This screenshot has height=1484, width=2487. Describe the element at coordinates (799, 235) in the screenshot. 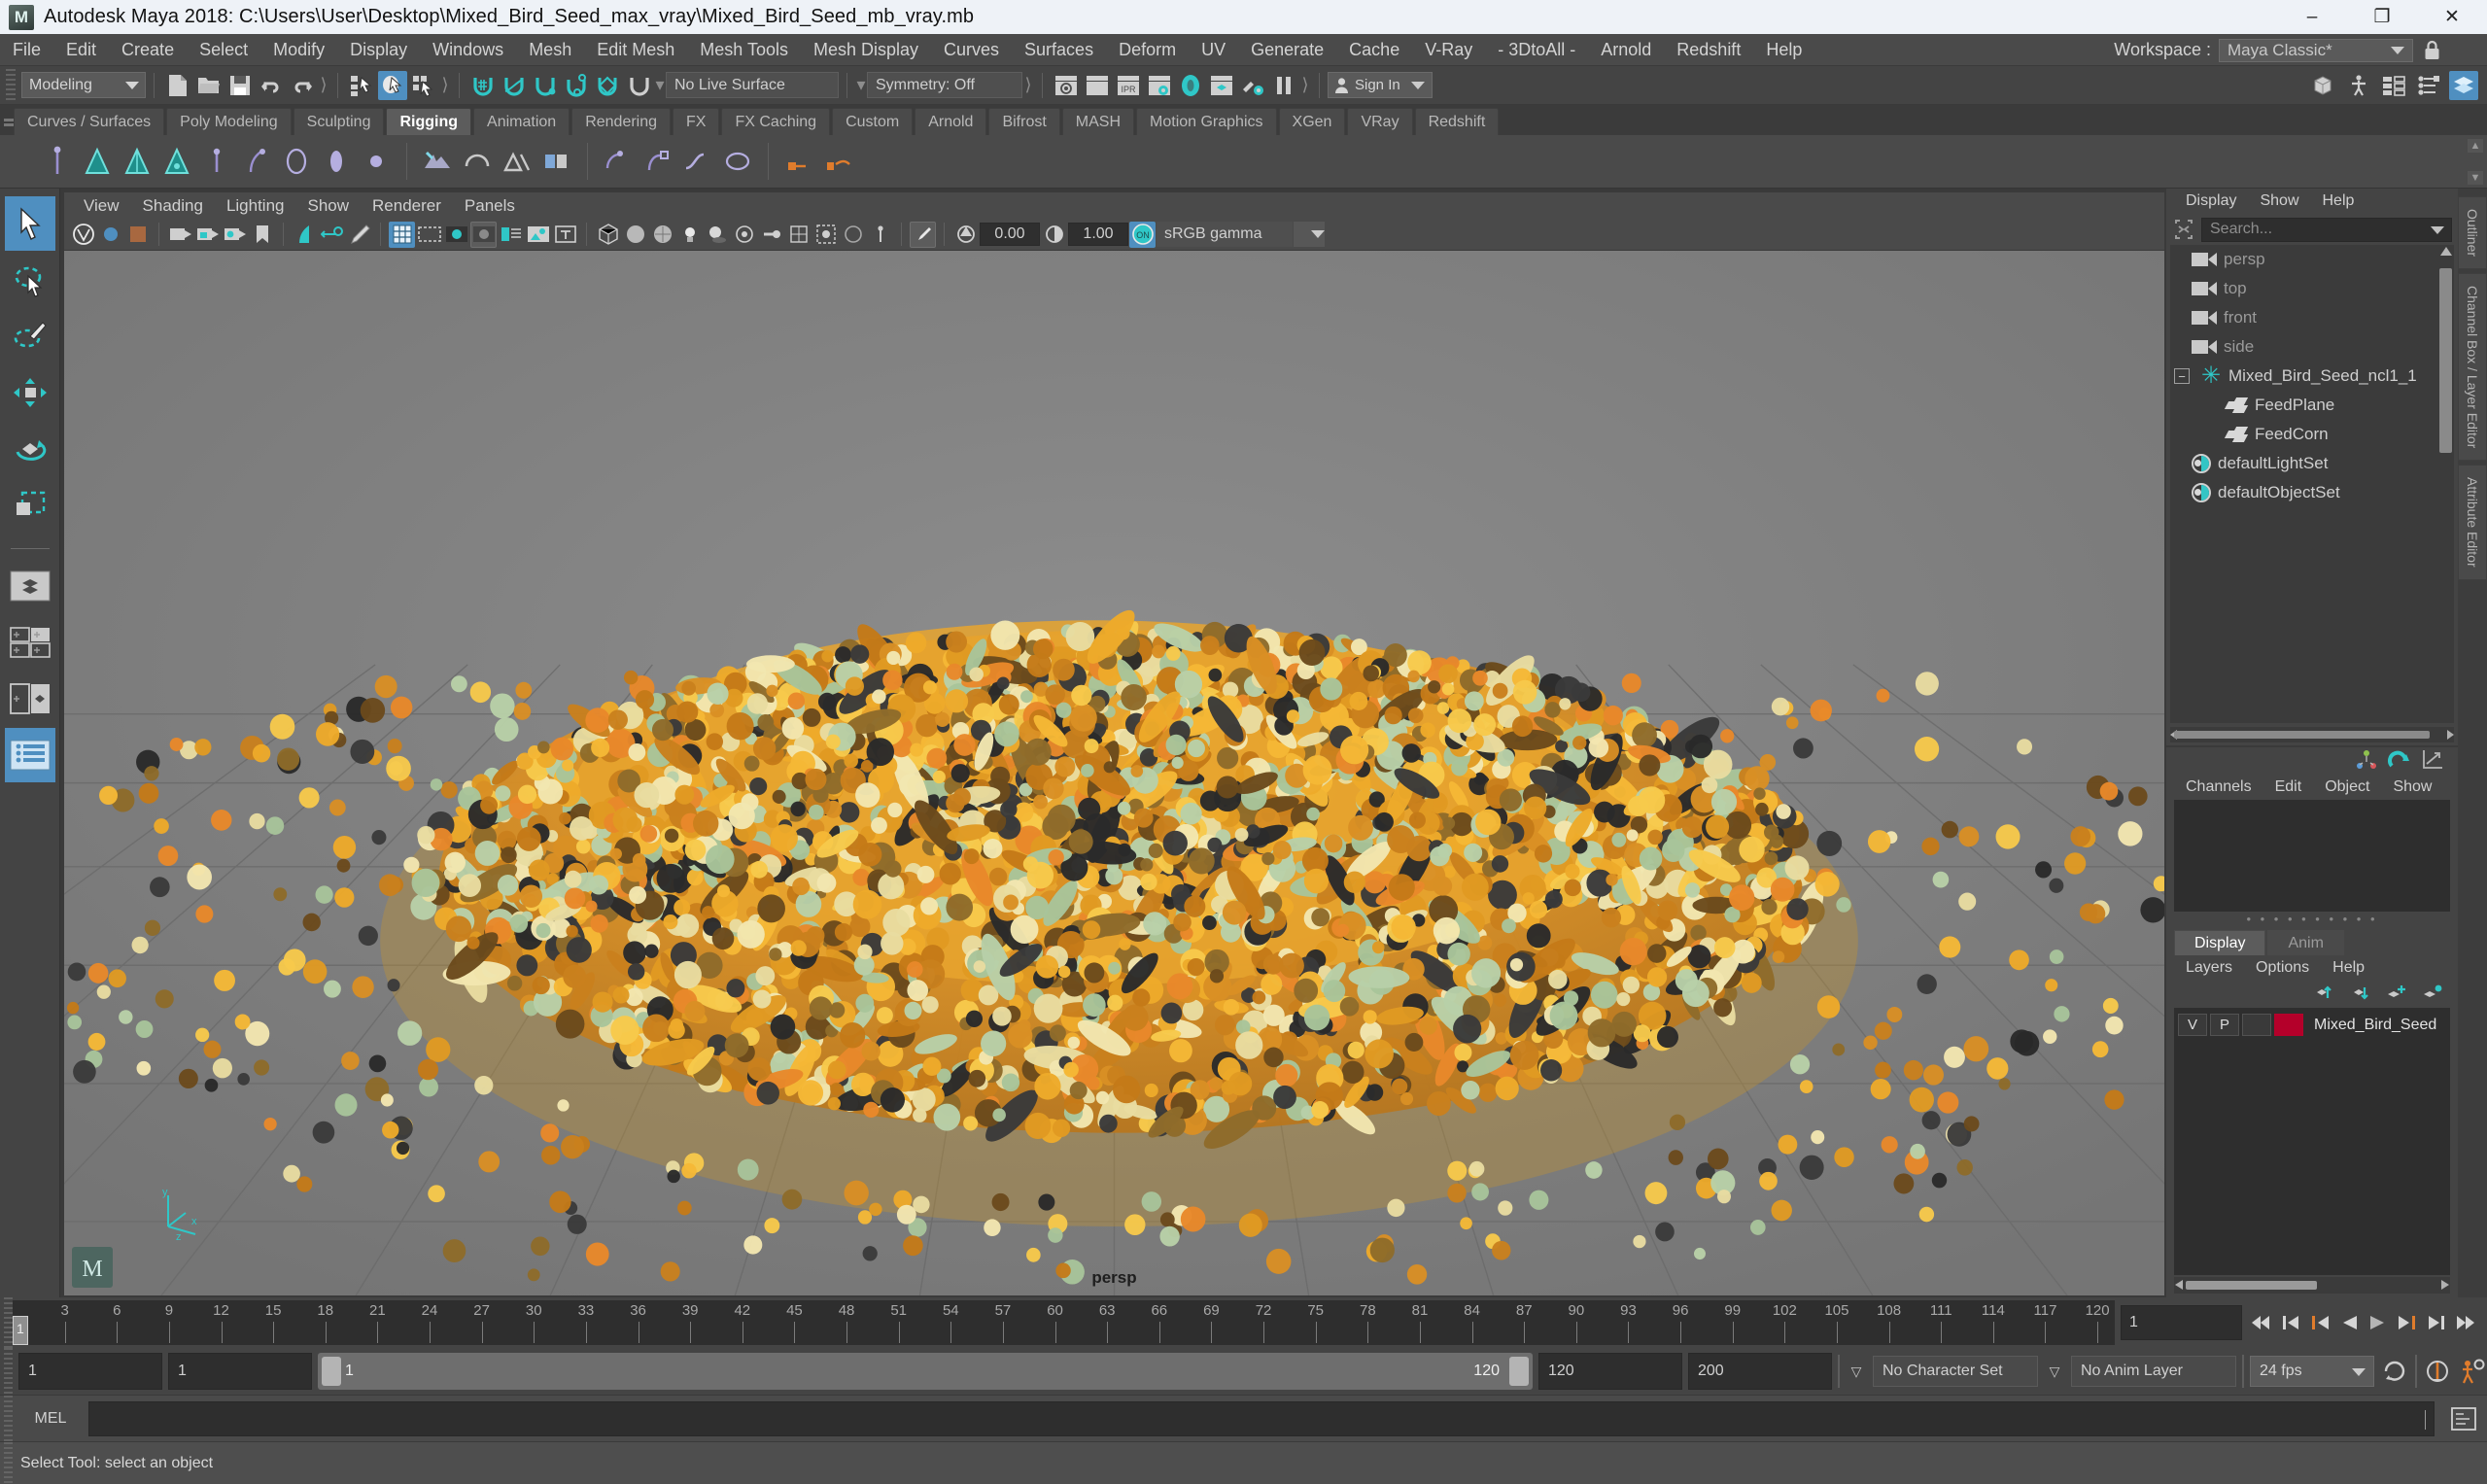

I see `multisample-icon` at that location.